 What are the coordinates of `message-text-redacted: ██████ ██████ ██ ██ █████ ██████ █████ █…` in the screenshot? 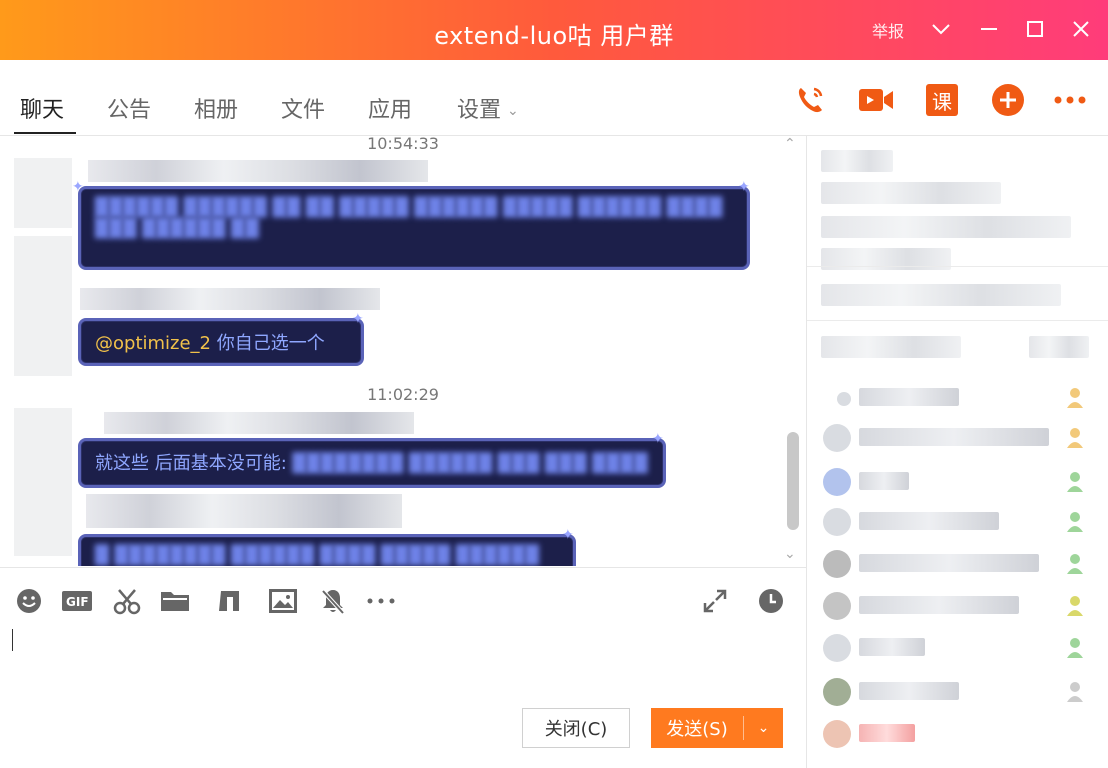 It's located at (409, 218).